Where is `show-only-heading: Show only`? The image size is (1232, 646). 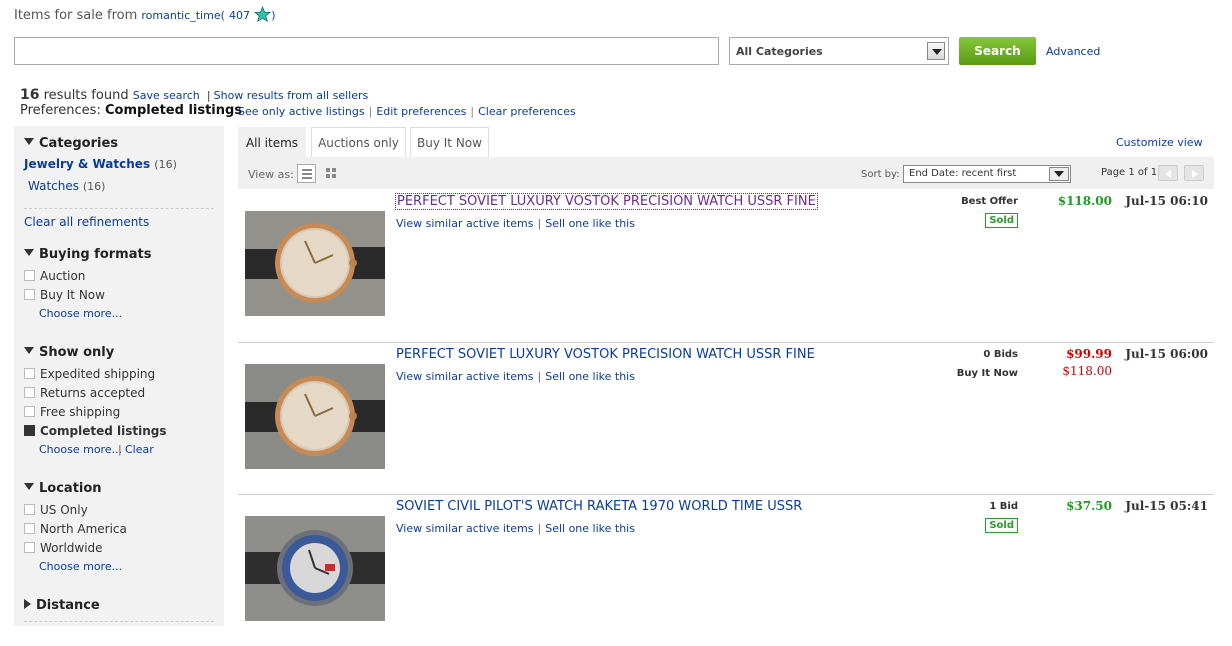
show-only-heading: Show only is located at coordinates (69, 352).